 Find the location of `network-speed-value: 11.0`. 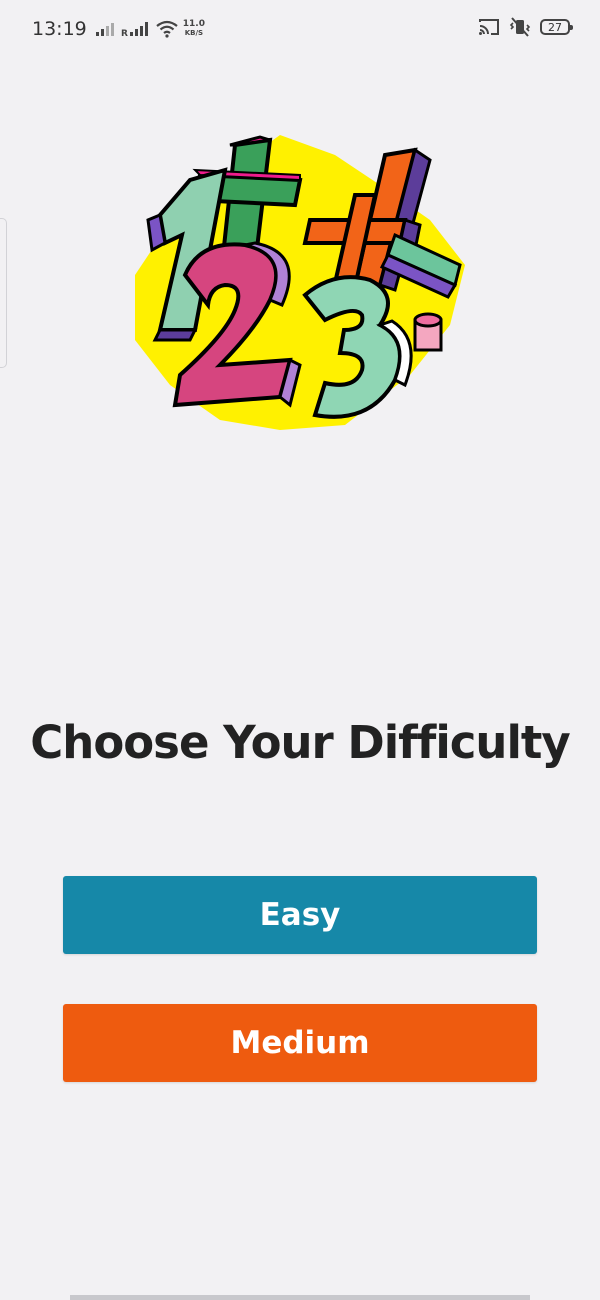

network-speed-value: 11.0 is located at coordinates (193, 24).